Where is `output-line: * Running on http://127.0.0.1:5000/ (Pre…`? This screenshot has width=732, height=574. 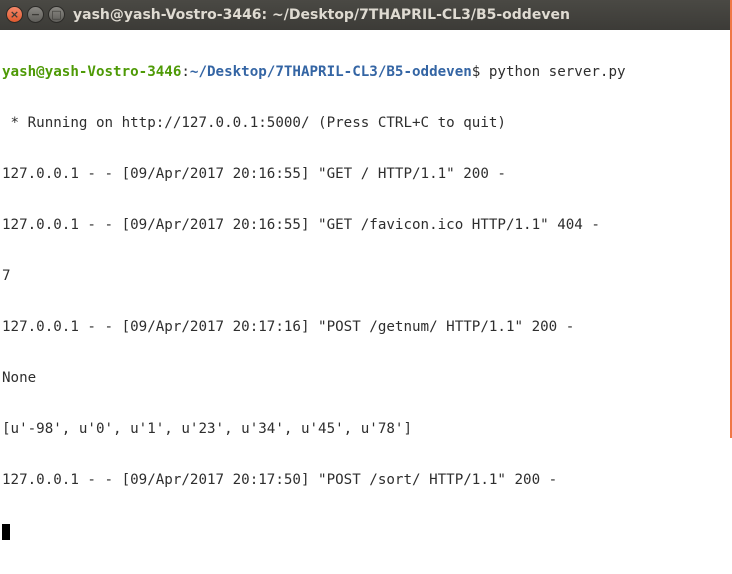
output-line: * Running on http://127.0.0.1:5000/ (Pre… is located at coordinates (254, 123).